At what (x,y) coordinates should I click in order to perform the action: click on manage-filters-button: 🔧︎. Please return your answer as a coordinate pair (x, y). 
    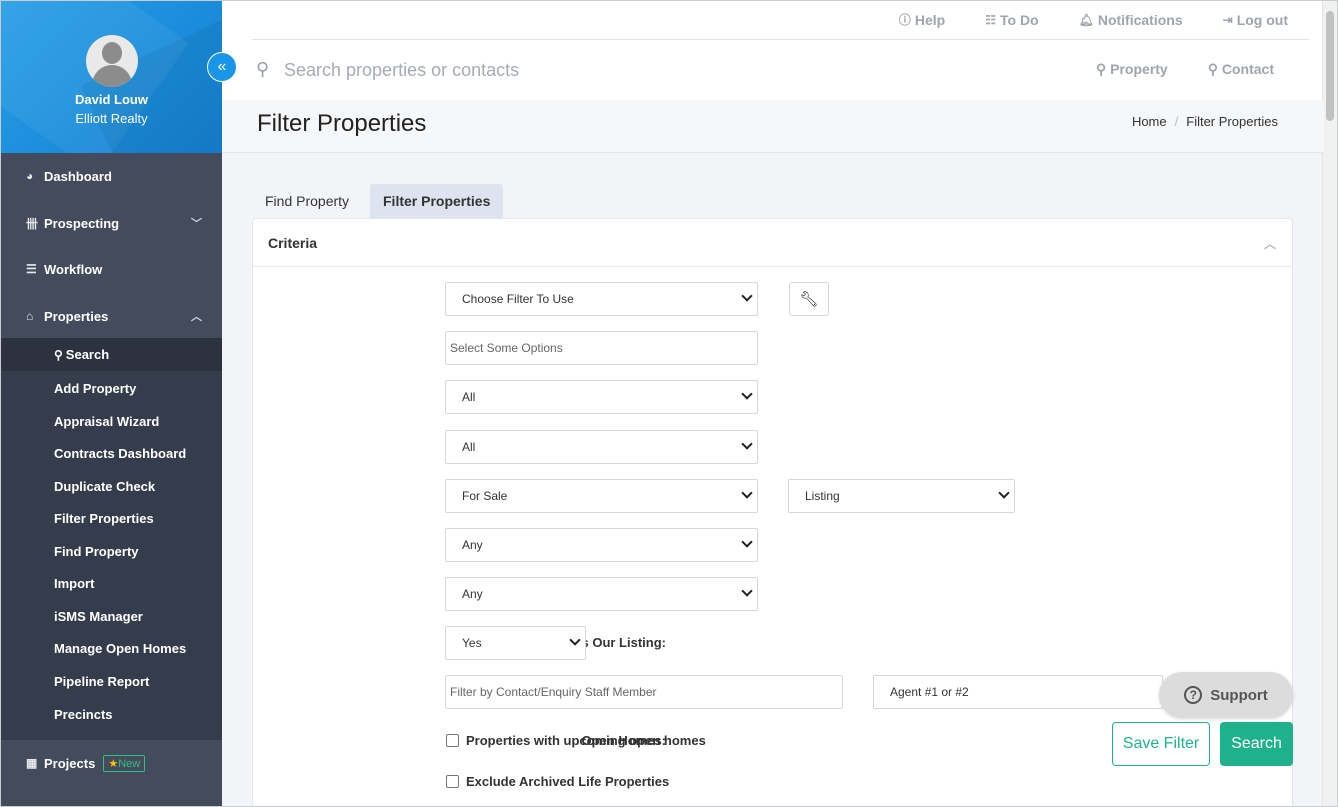
    Looking at the image, I should click on (809, 299).